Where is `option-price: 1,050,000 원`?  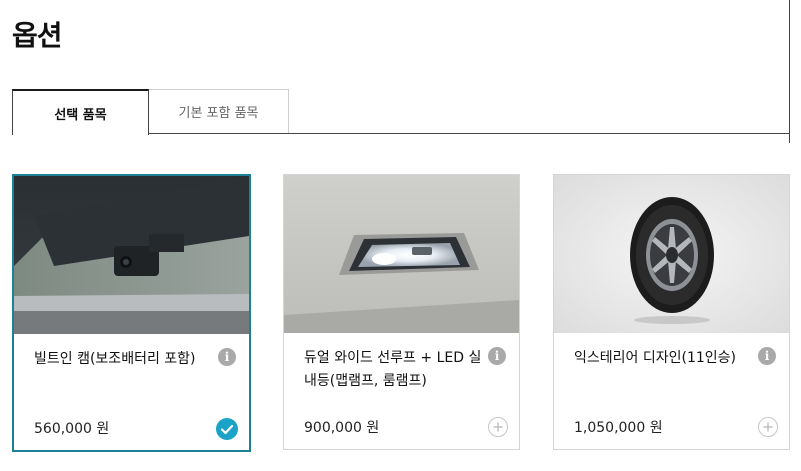
option-price: 1,050,000 원 is located at coordinates (618, 428).